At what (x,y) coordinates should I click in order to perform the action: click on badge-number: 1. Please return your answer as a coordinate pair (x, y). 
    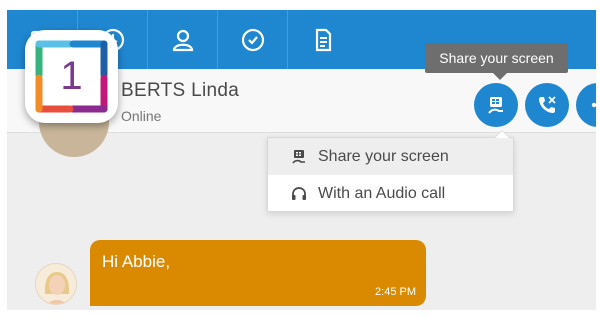
    Looking at the image, I should click on (71, 76).